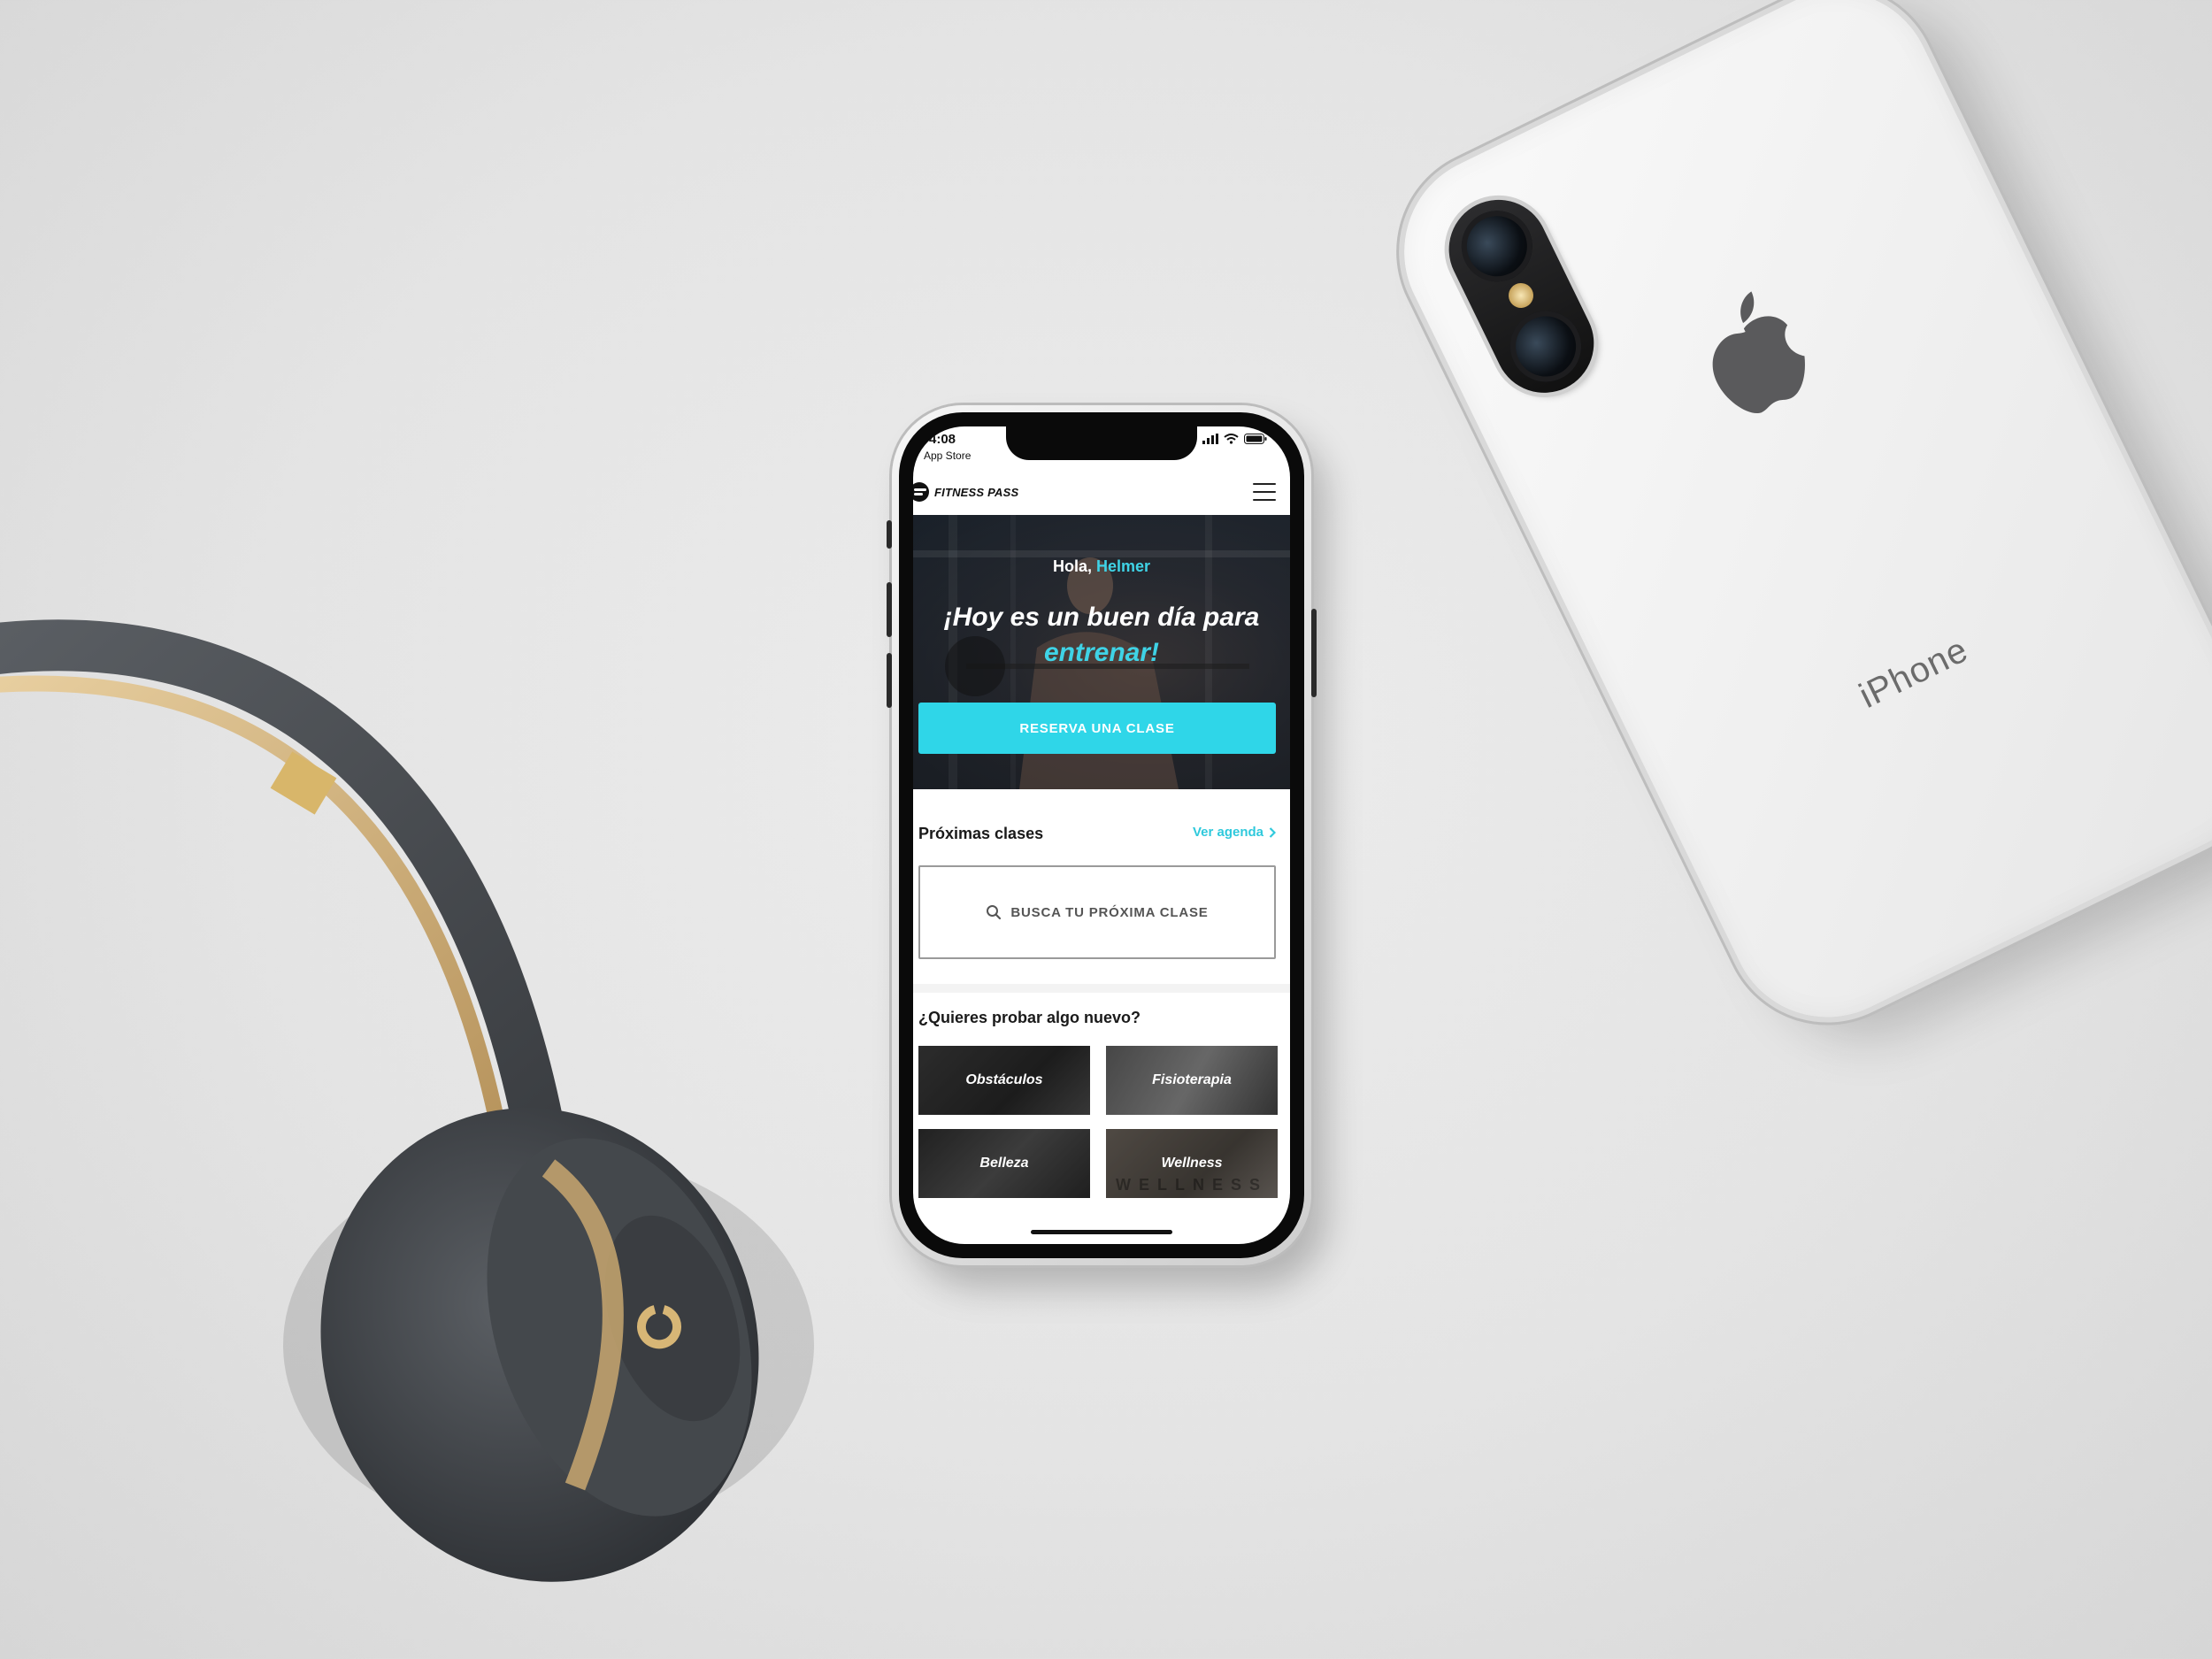 Image resolution: width=2212 pixels, height=1659 pixels. I want to click on category-tile-obstaculos: Obstáculos, so click(1004, 1081).